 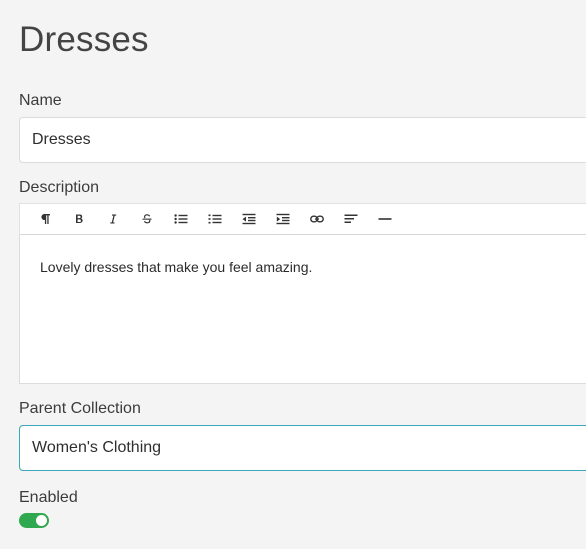 What do you see at coordinates (302, 140) in the screenshot?
I see `name-input` at bounding box center [302, 140].